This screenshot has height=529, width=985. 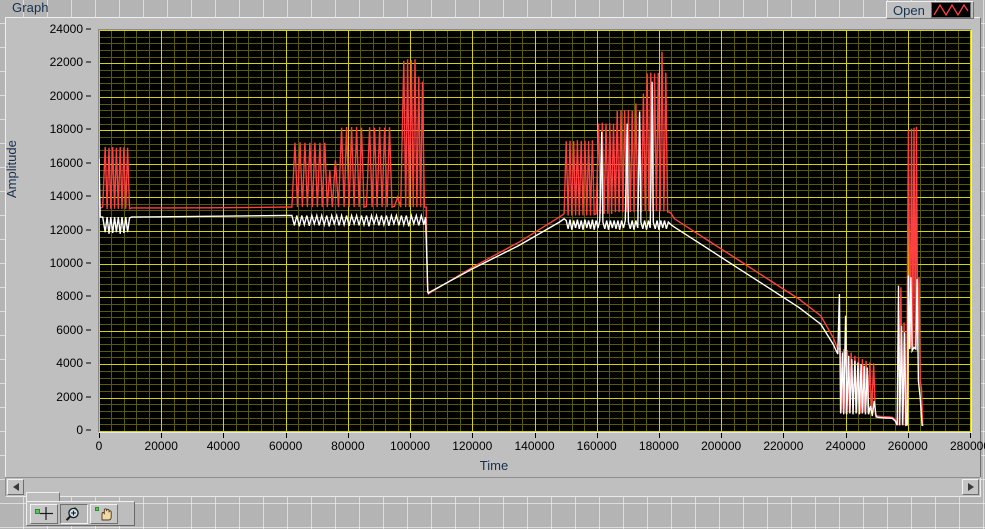 I want to click on arrow-left-icon, so click(x=15, y=487).